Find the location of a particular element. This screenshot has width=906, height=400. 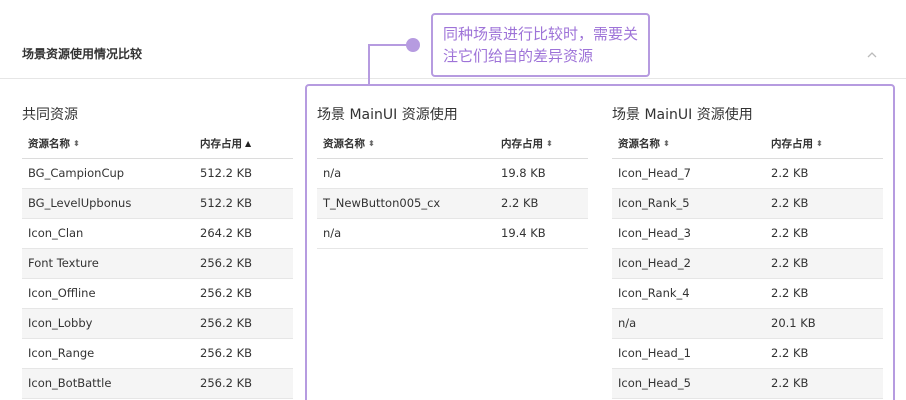

chevron-up-icon is located at coordinates (872, 55).